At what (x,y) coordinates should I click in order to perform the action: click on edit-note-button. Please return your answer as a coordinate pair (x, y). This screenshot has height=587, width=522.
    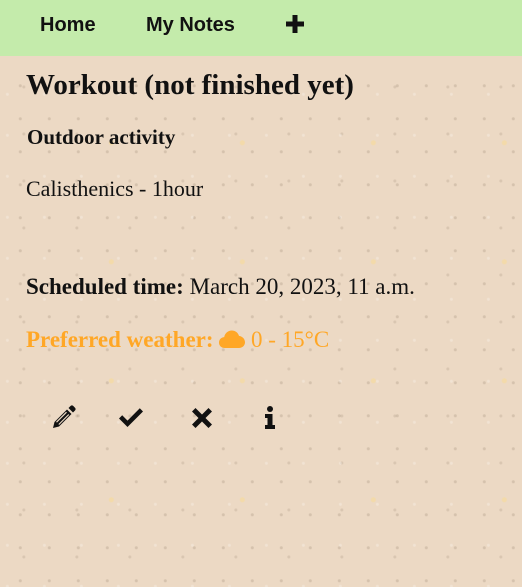
    Looking at the image, I should click on (63, 418).